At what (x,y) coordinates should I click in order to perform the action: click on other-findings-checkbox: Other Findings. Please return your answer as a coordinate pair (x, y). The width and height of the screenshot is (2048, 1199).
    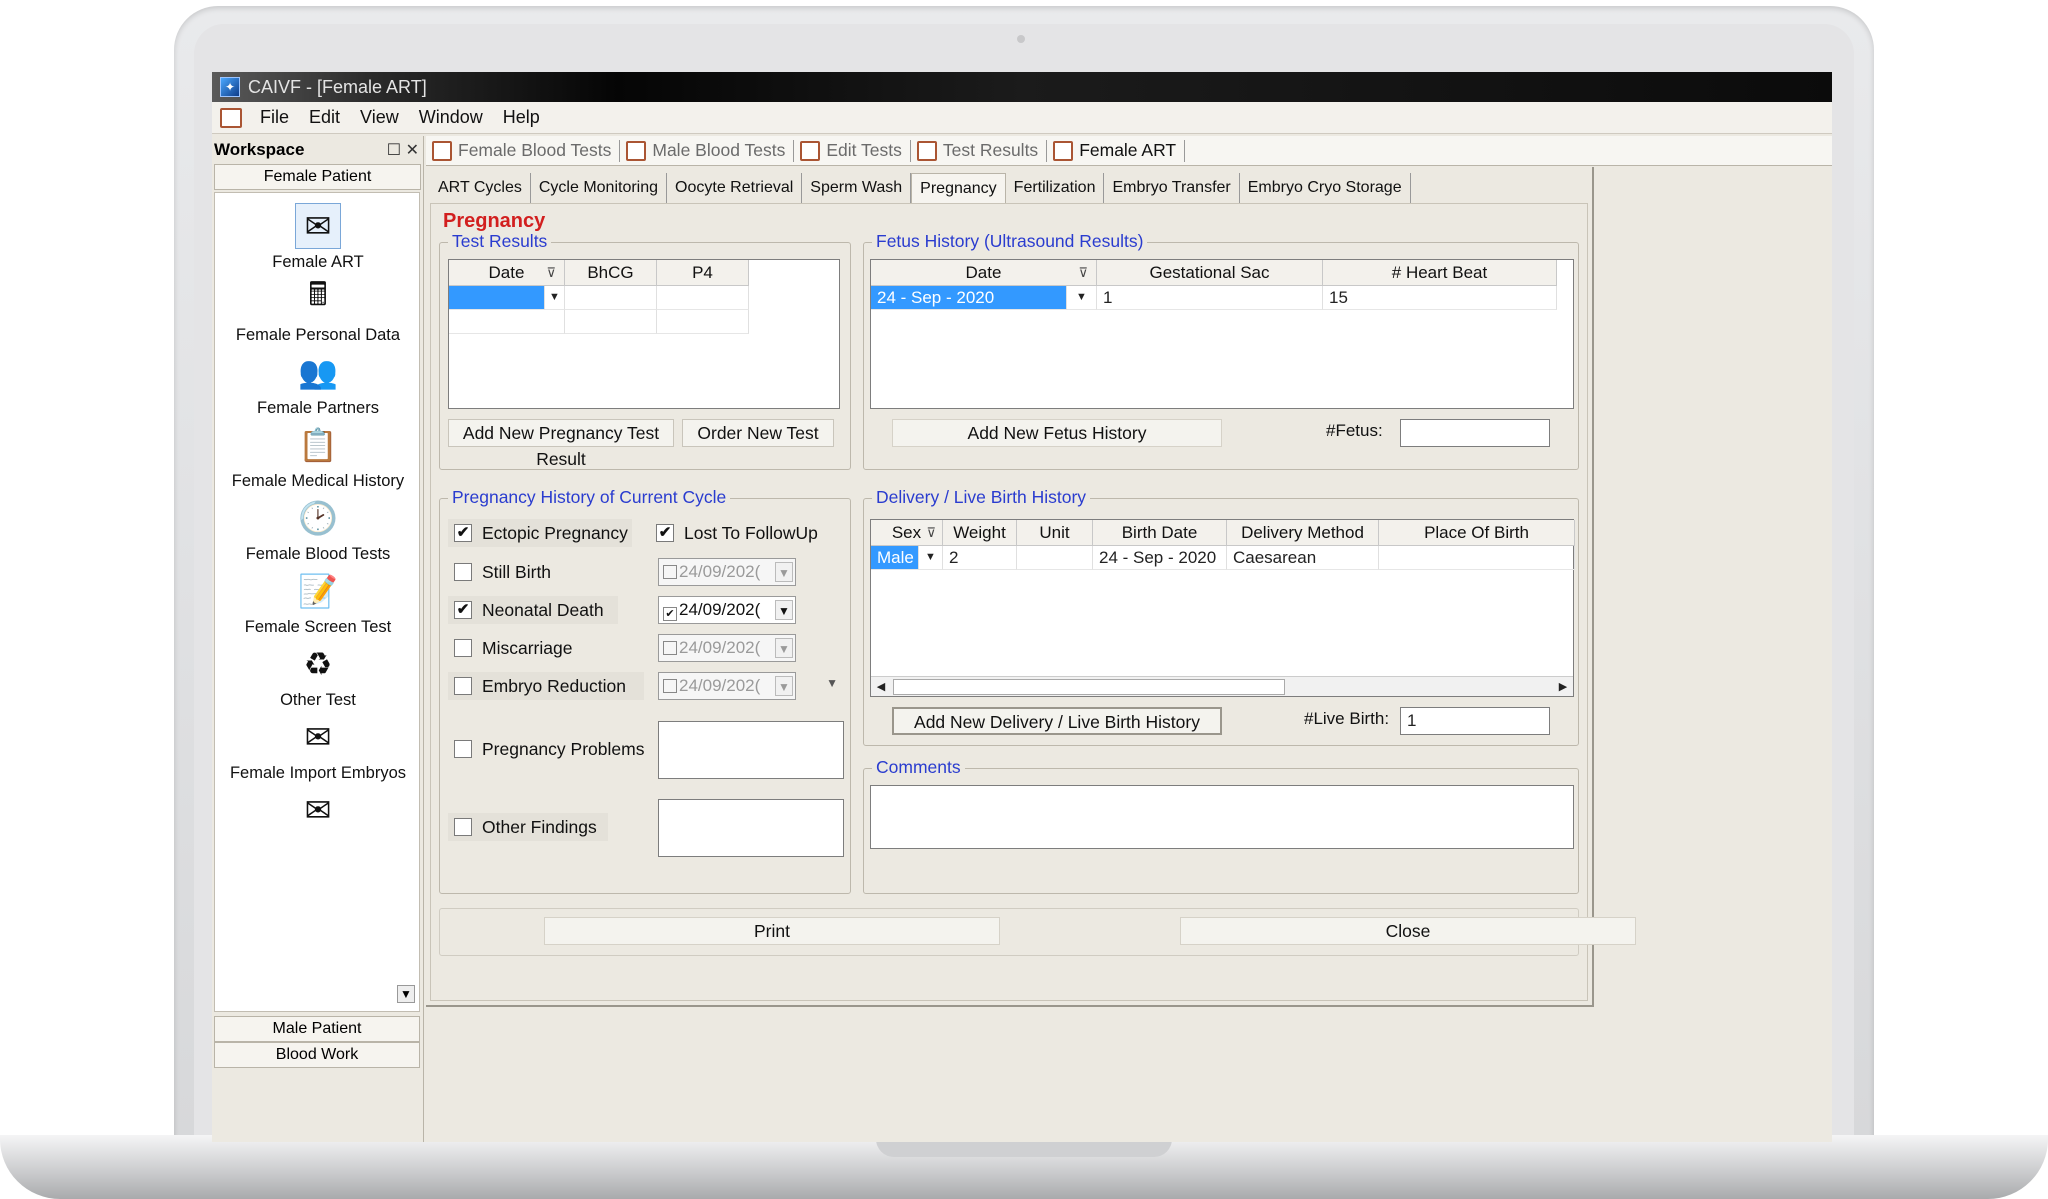
    Looking at the image, I should click on (528, 827).